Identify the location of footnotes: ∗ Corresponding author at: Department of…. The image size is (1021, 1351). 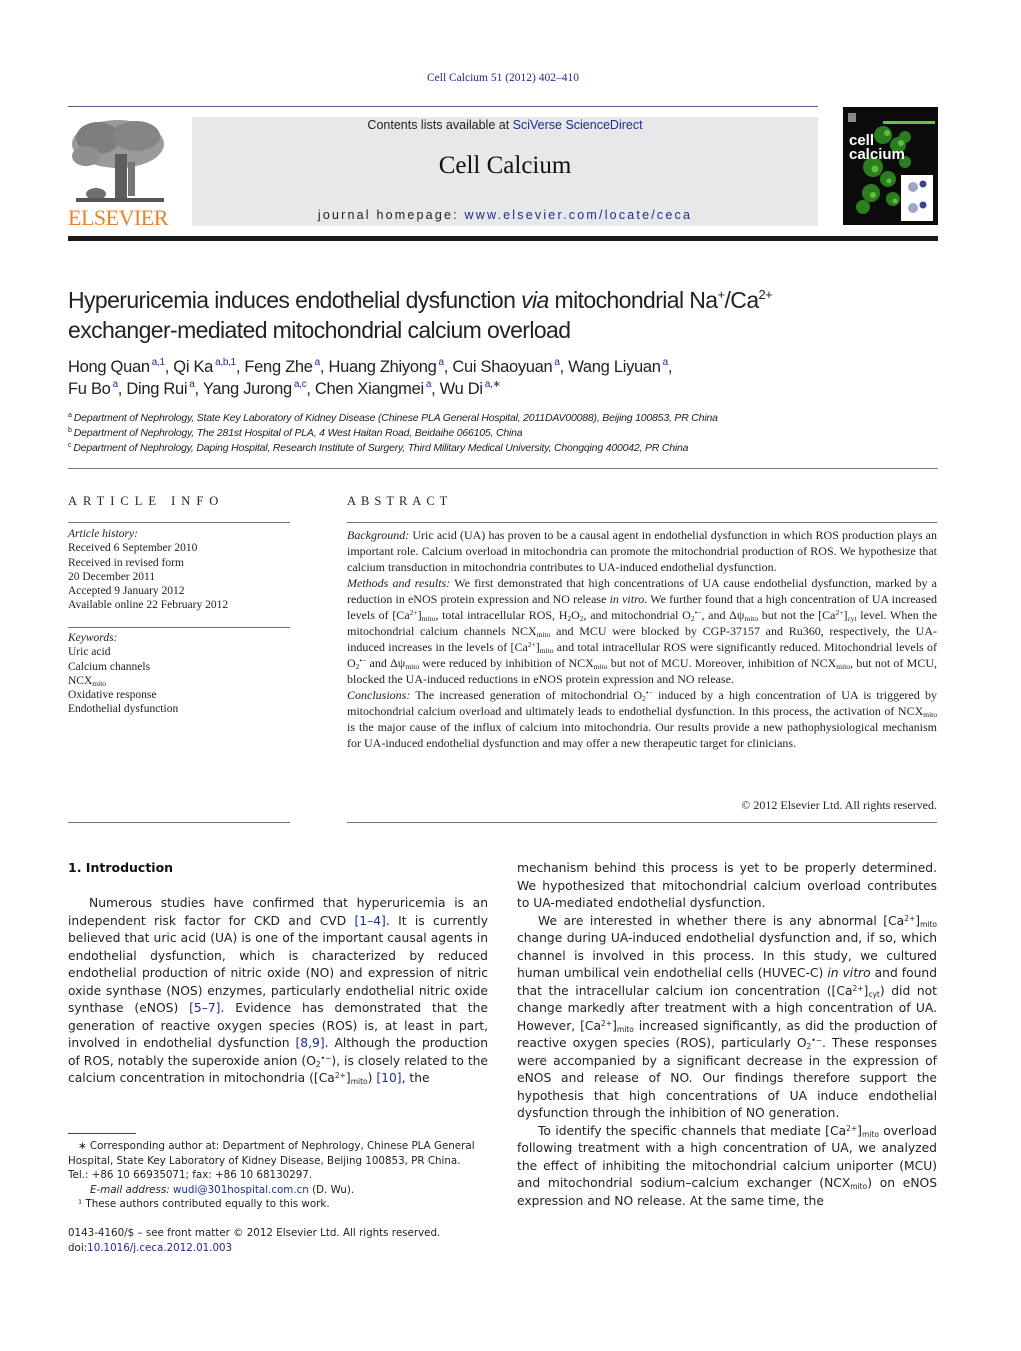
(278, 1175).